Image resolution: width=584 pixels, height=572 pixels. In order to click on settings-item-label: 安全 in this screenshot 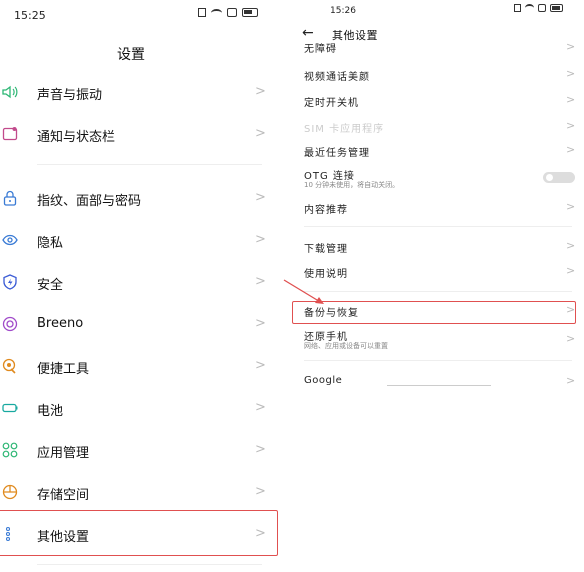, I will do `click(50, 285)`.